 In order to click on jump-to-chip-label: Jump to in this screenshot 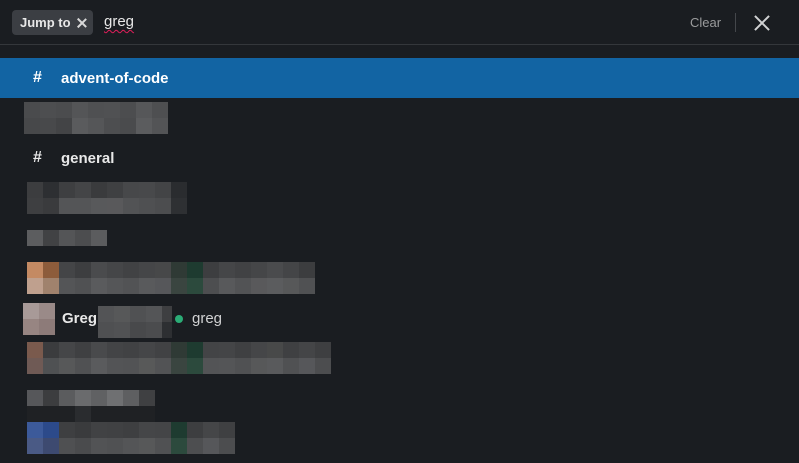, I will do `click(45, 22)`.